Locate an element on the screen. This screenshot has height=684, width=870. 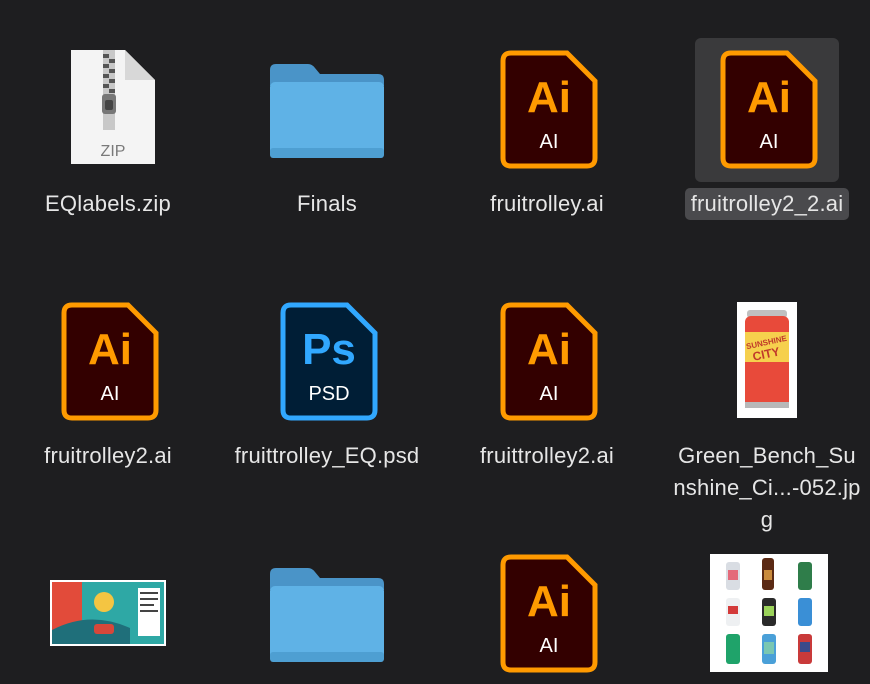
can-thumbnail: SUNSHINE CITY is located at coordinates (767, 360).